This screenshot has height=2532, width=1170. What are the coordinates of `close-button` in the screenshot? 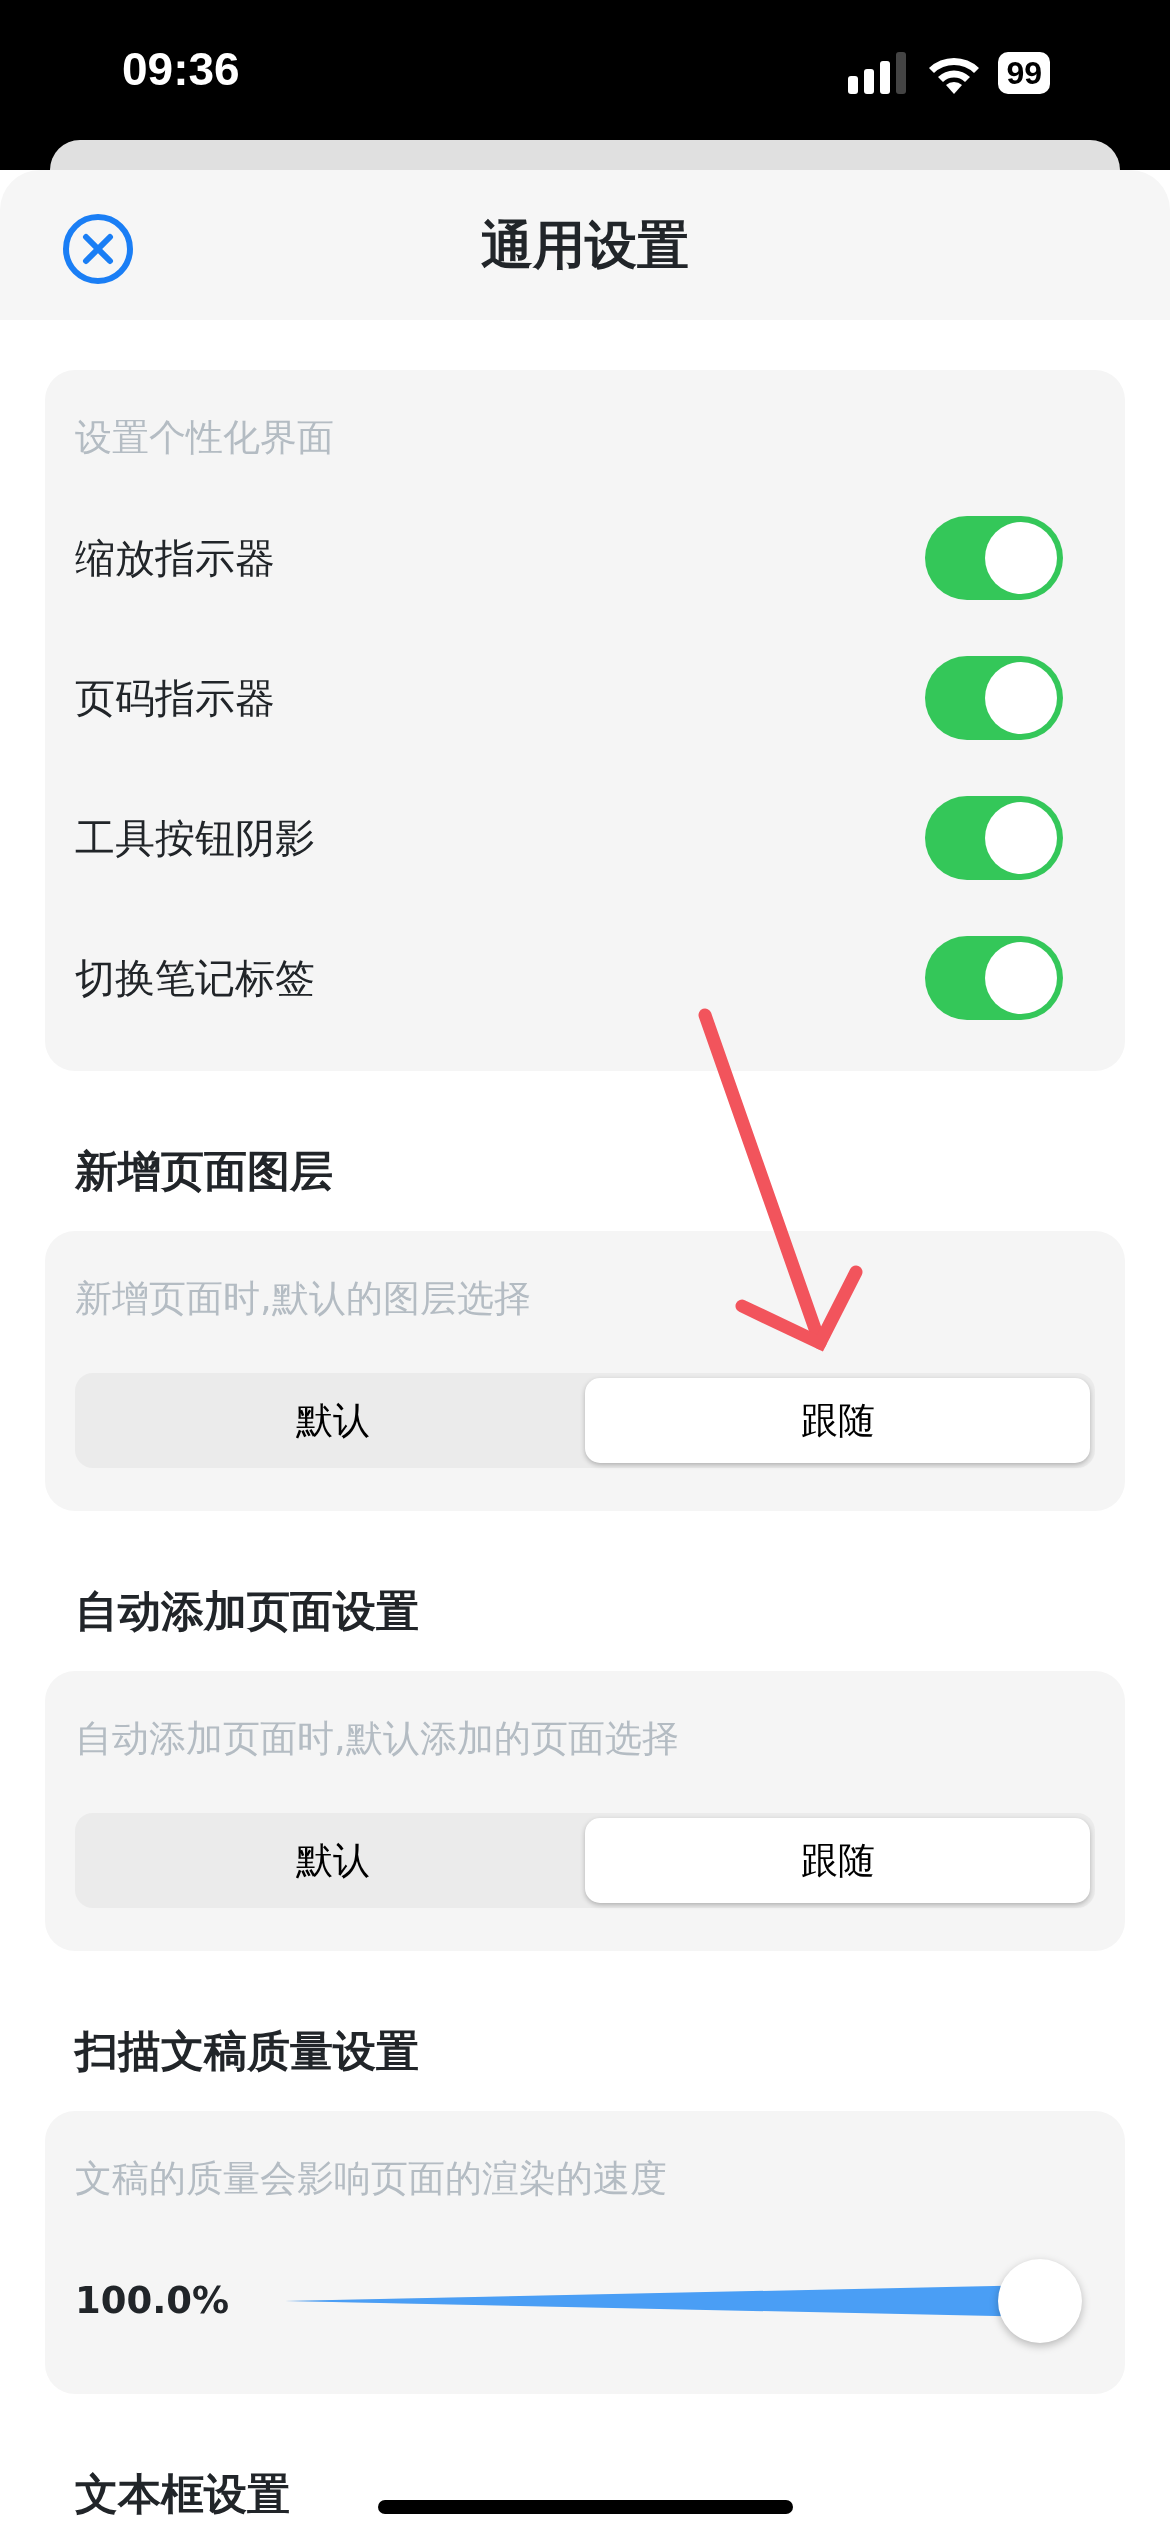 It's located at (98, 249).